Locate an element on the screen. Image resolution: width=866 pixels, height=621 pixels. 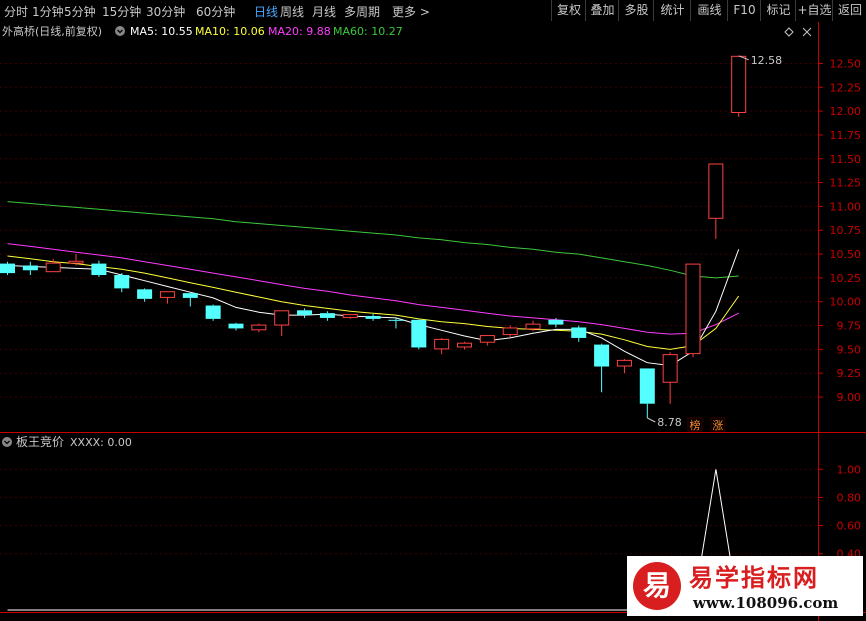
y-tick-label: 12.00 is located at coordinates (846, 111).